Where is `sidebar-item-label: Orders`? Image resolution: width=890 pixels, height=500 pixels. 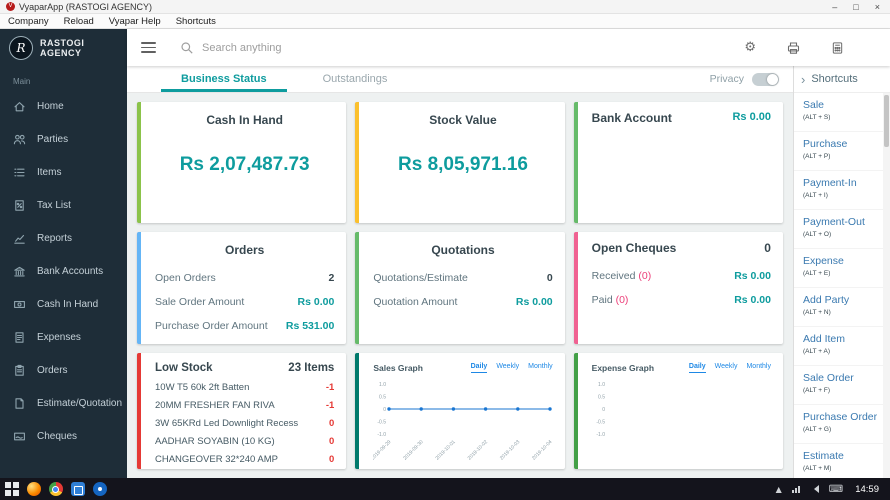
sidebar-item-label: Orders is located at coordinates (52, 370).